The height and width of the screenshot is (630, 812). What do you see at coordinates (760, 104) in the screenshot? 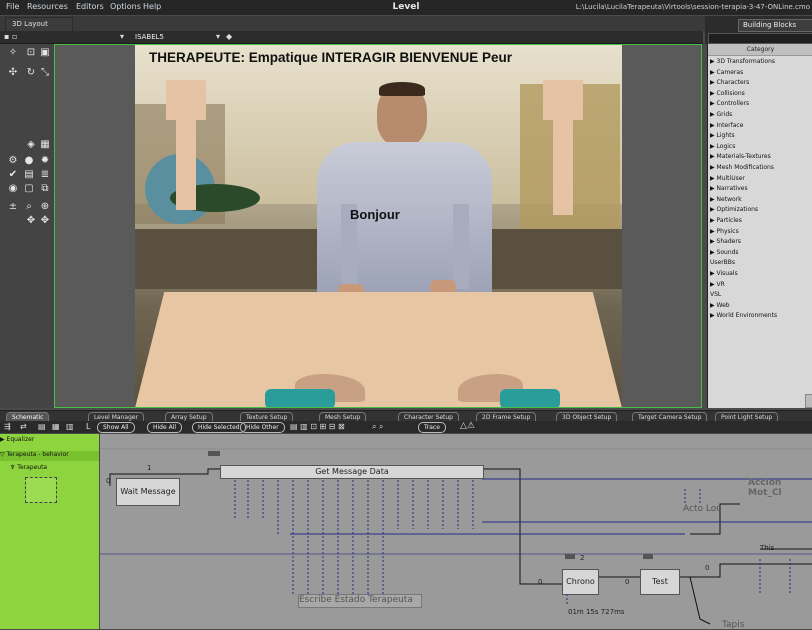
I see `bb-category-item: ▶ Controllers` at bounding box center [760, 104].